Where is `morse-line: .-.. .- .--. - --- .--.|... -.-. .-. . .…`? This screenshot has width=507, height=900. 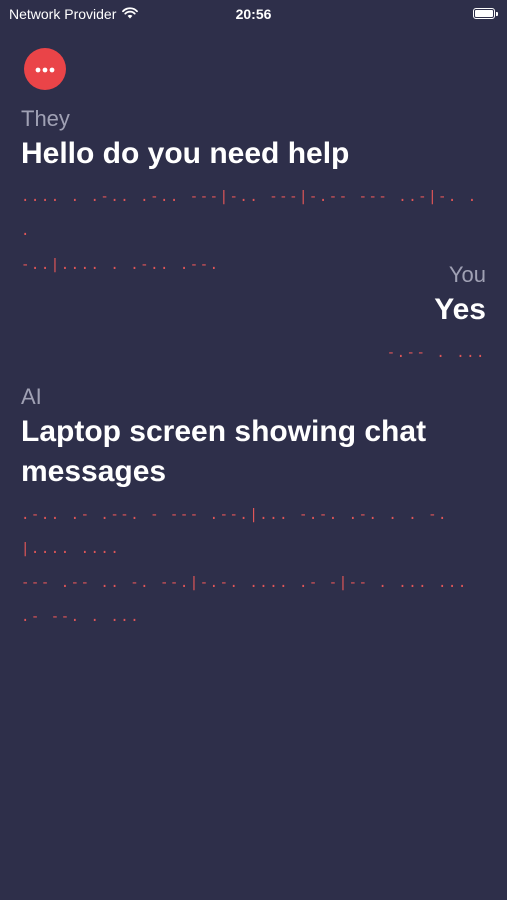
morse-line: .-.. .- .--. - --- .--.|... -.-. .-. . .… is located at coordinates (234, 532).